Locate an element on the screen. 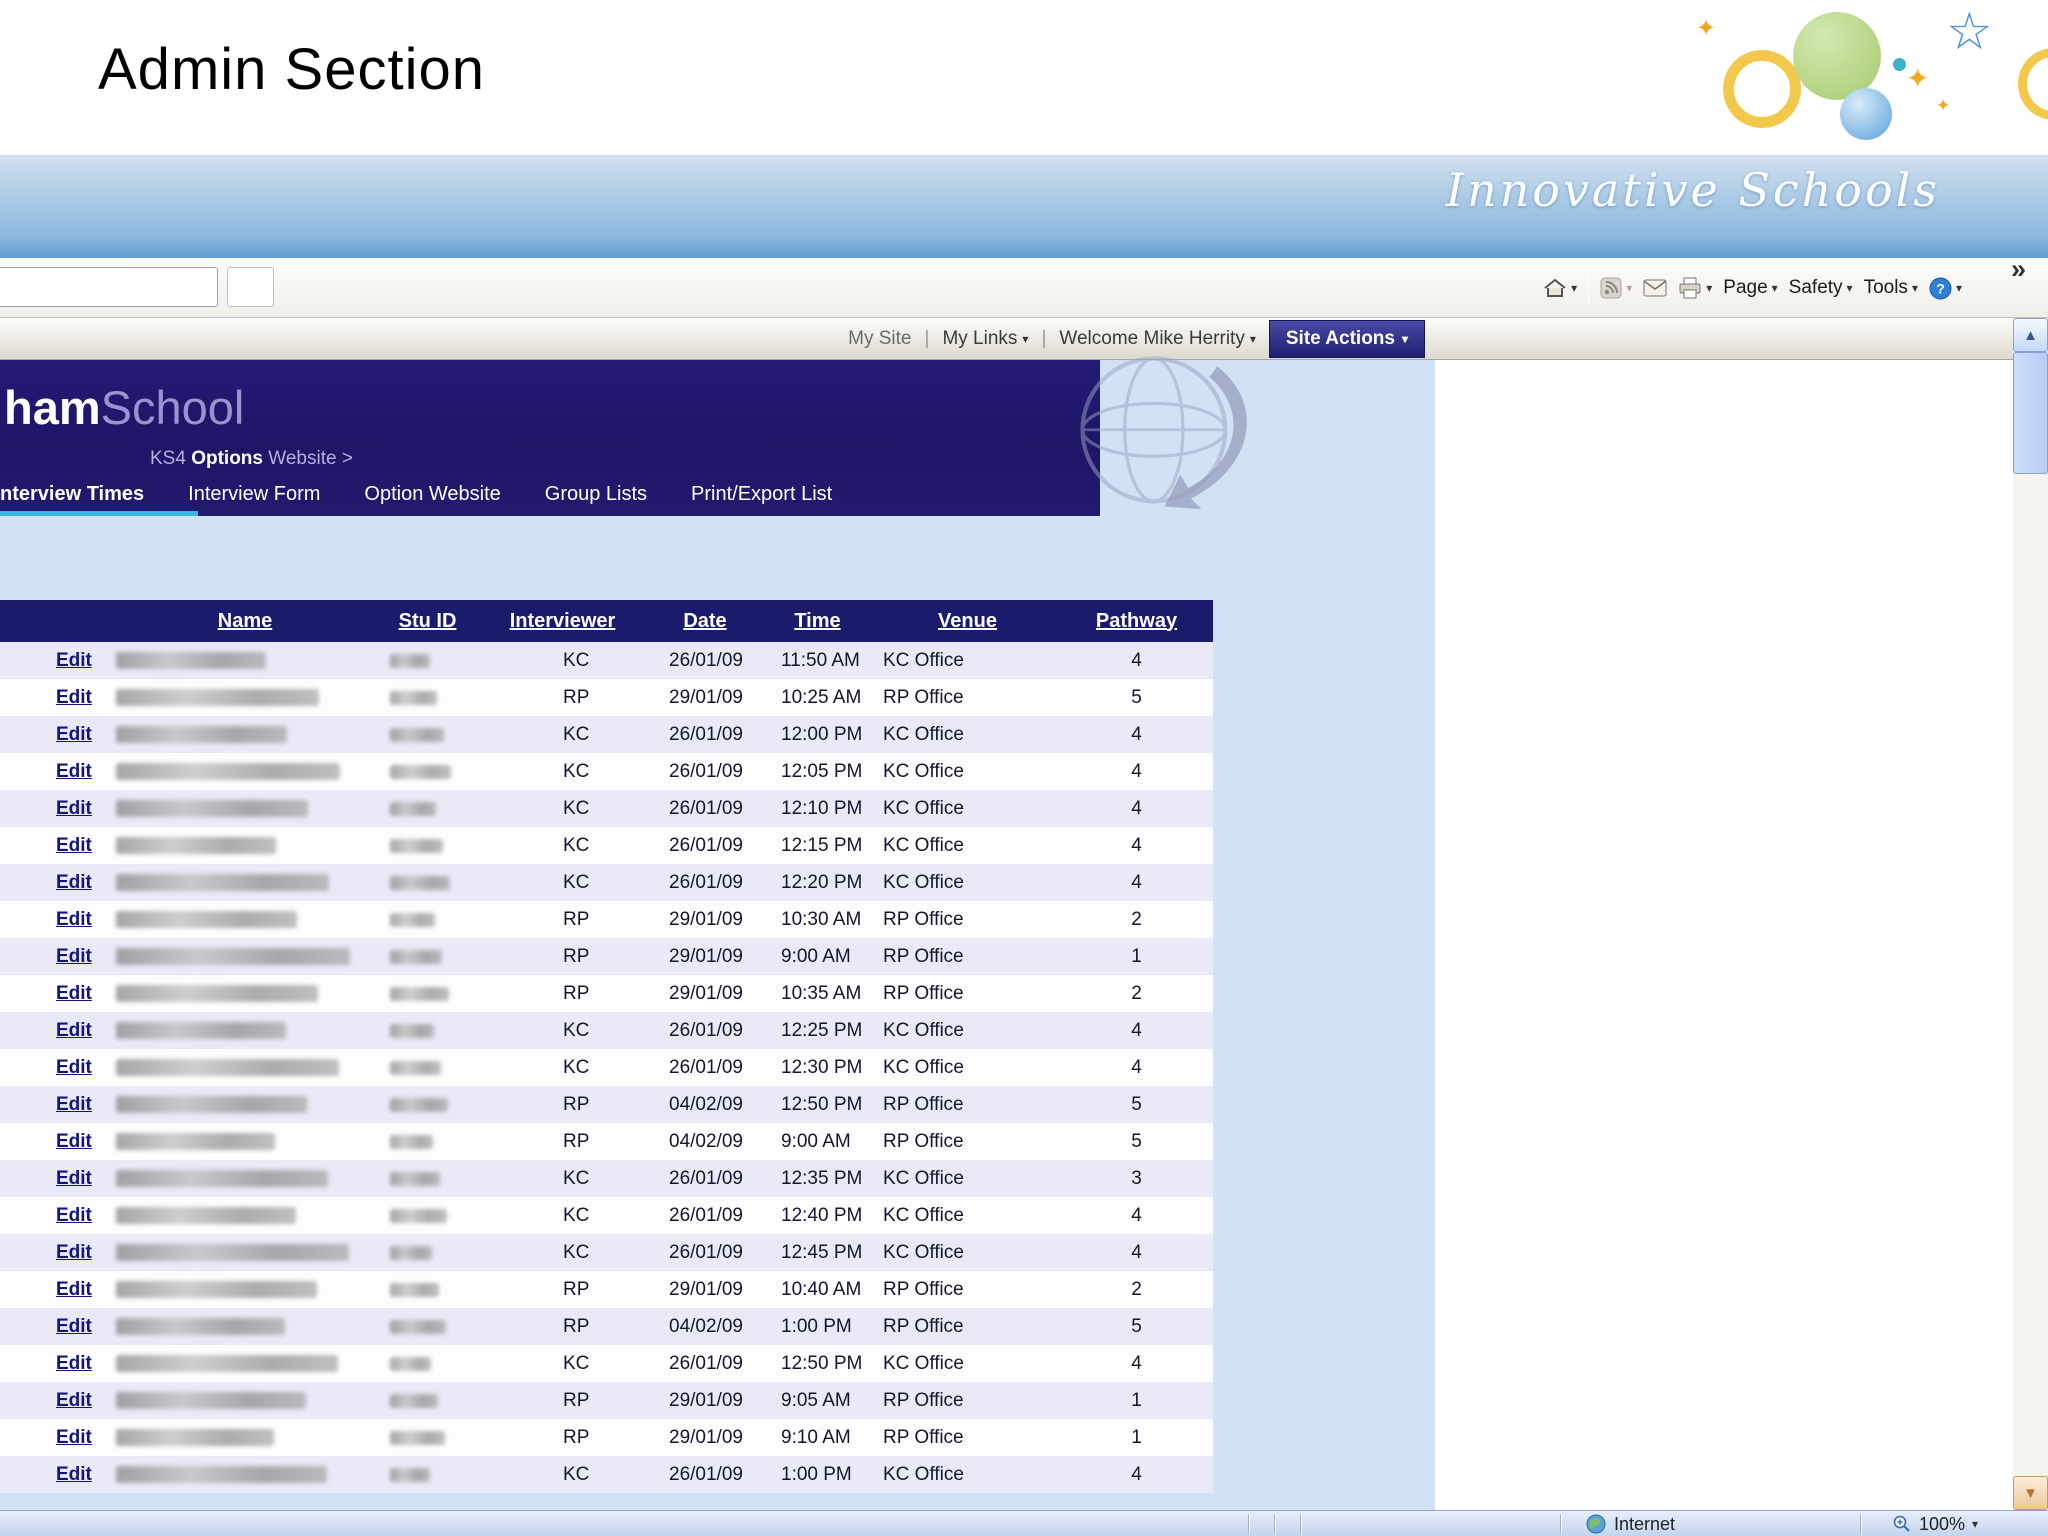  tab-interview-form: Interview Form is located at coordinates (254, 494).